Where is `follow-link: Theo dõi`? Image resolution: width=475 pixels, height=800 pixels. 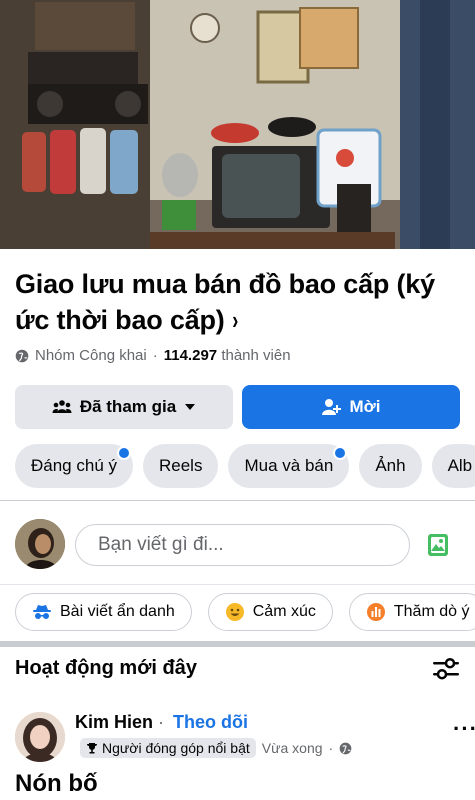
follow-link: Theo dõi is located at coordinates (210, 722).